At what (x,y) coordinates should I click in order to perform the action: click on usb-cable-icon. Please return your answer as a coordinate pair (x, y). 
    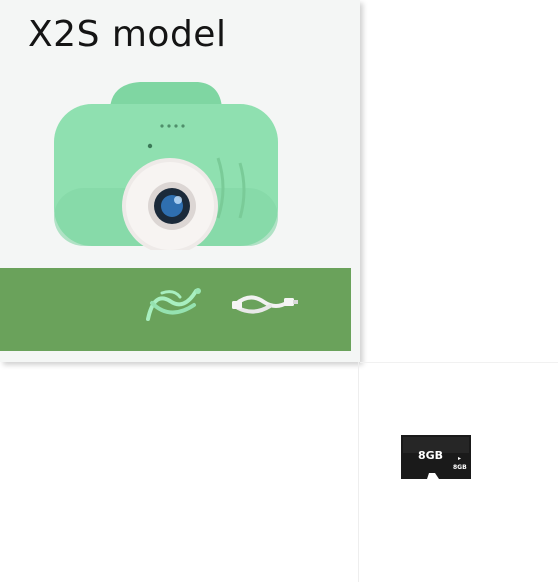
    Looking at the image, I should click on (265, 306).